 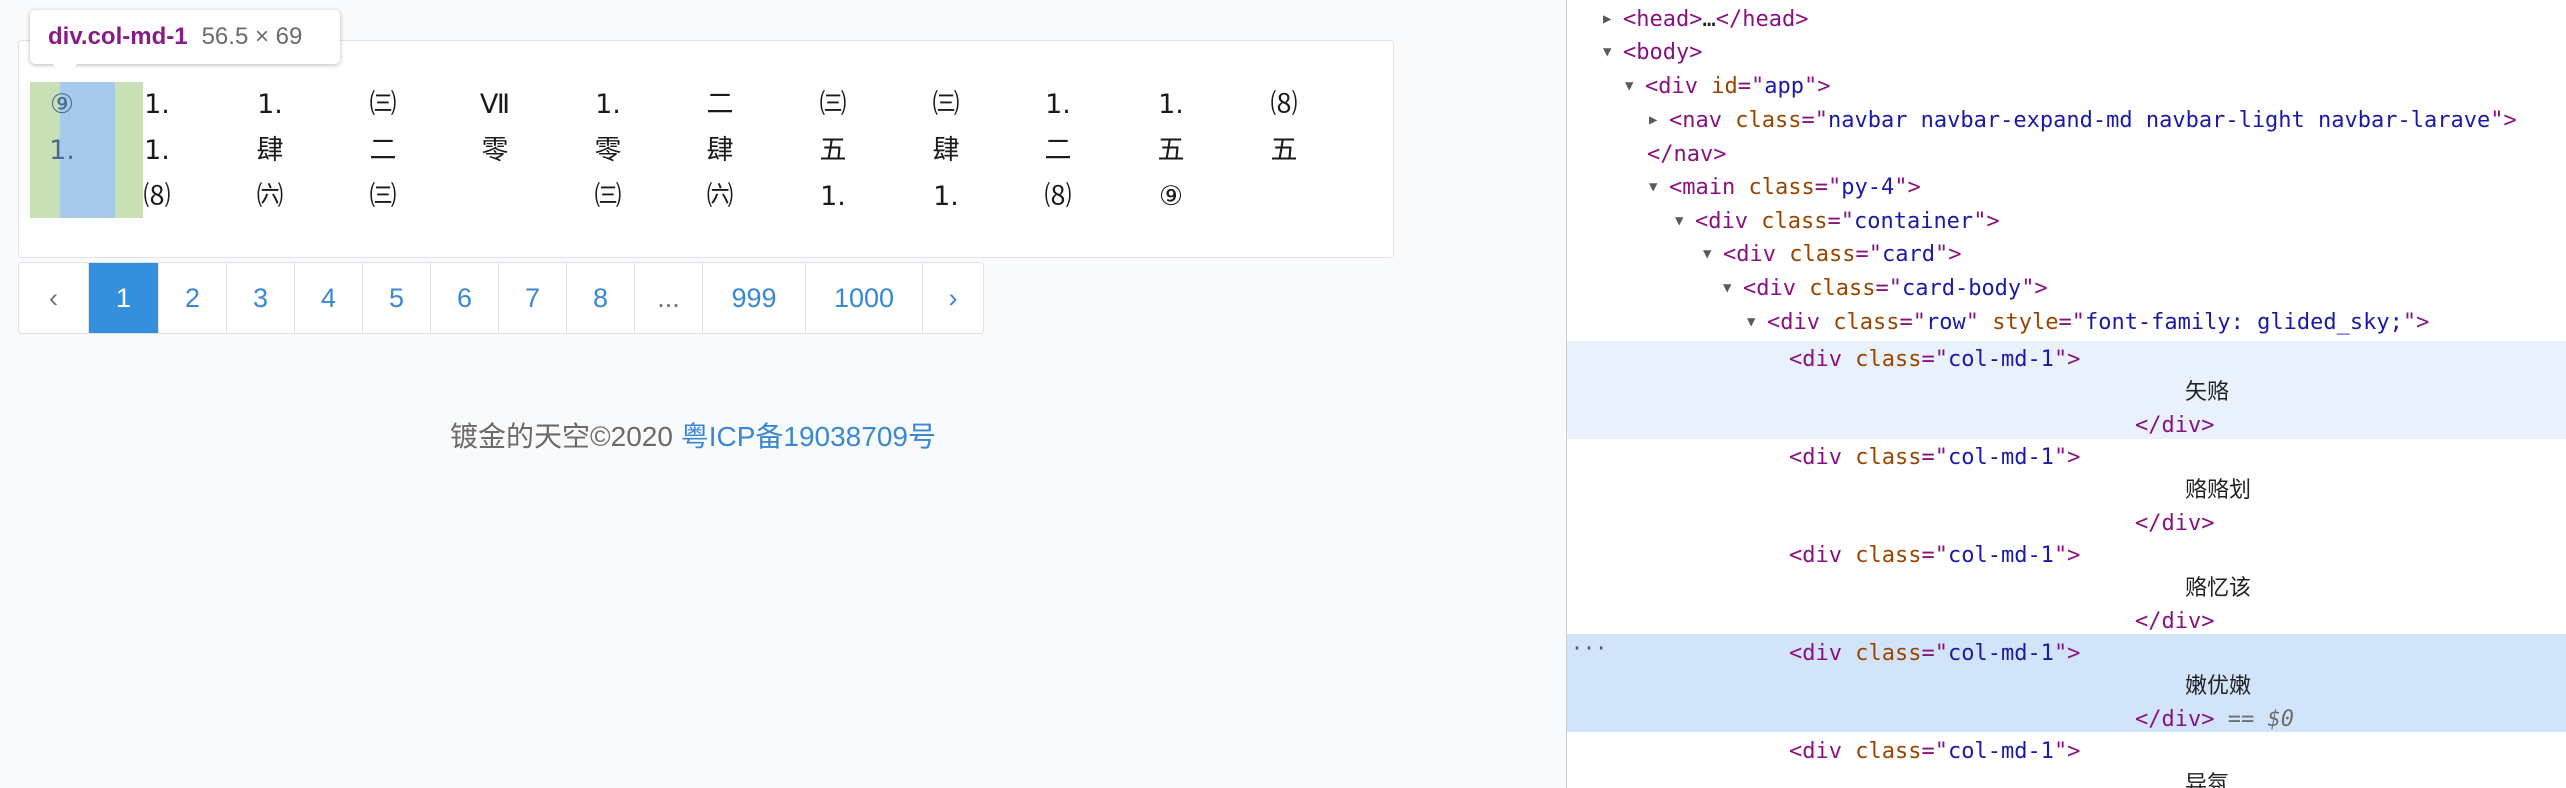 What do you see at coordinates (65, 71) in the screenshot?
I see `tooltip-arrow` at bounding box center [65, 71].